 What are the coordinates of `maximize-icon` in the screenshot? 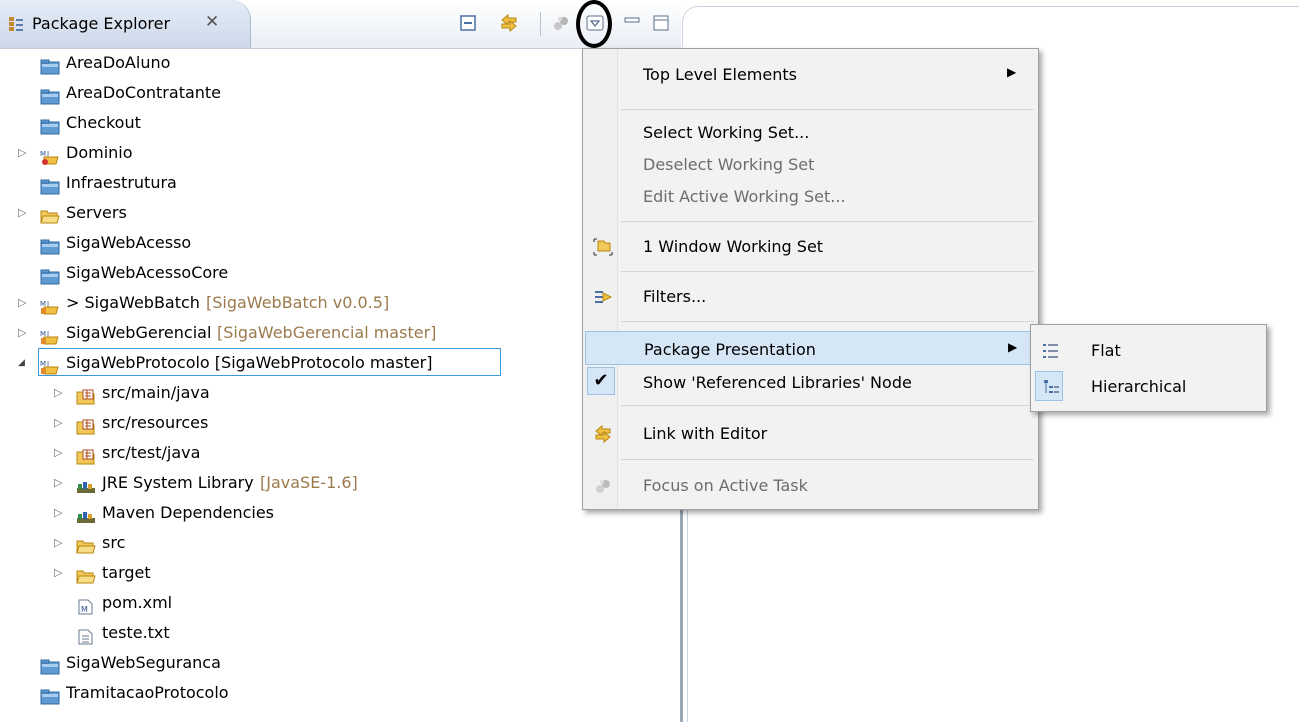 It's located at (661, 23).